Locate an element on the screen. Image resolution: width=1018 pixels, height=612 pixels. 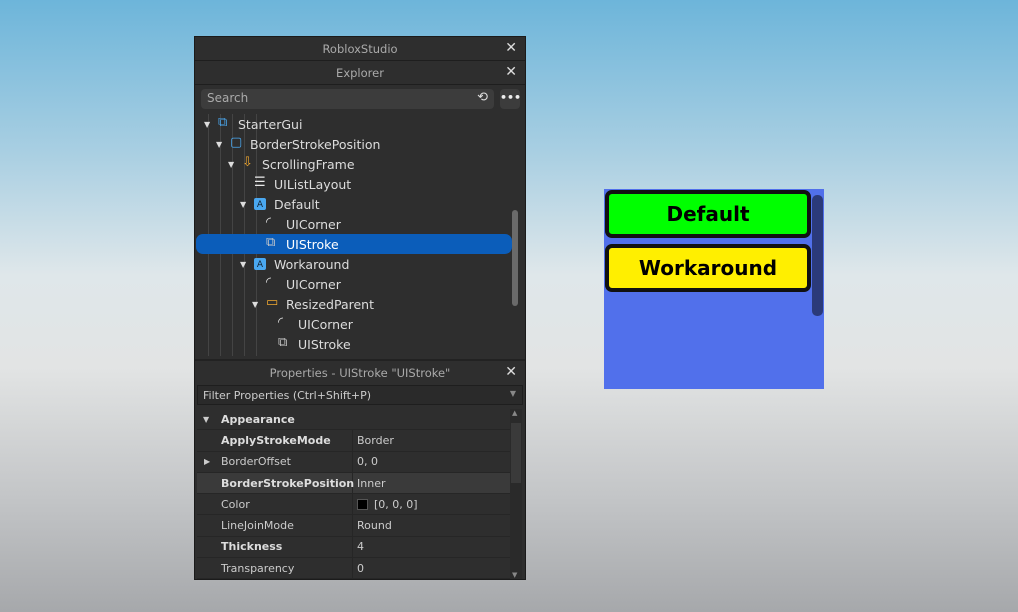
property-row: BorderStrokePosition Inner is located at coordinates (353, 483).